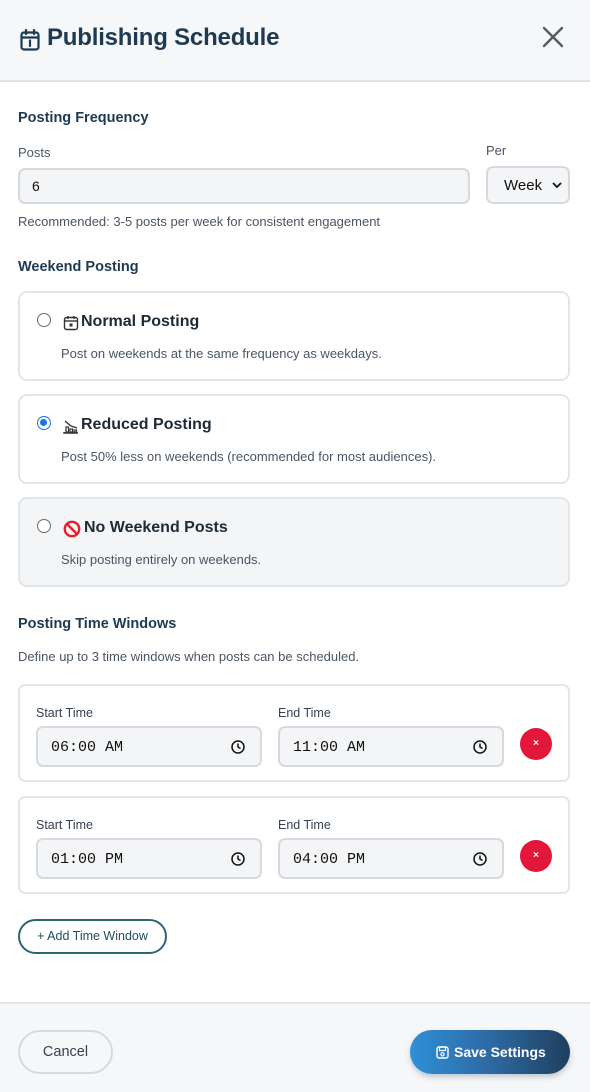  Describe the element at coordinates (161, 559) in the screenshot. I see `option-description: Skip posting entirely on weekends.` at that location.